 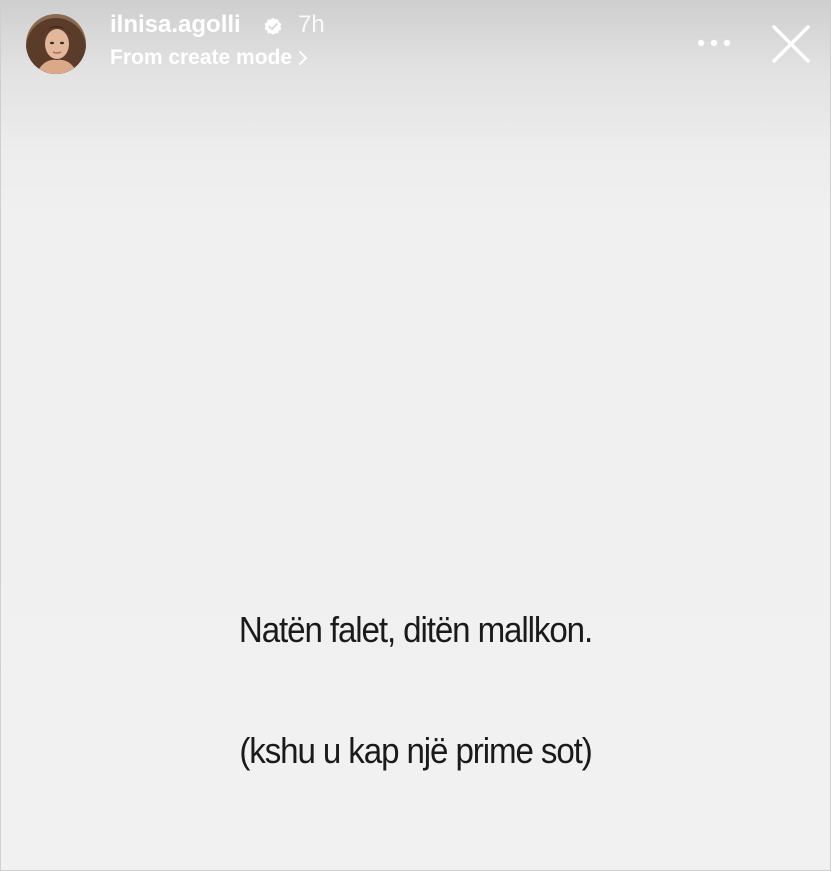 I want to click on more-options-button, so click(x=714, y=43).